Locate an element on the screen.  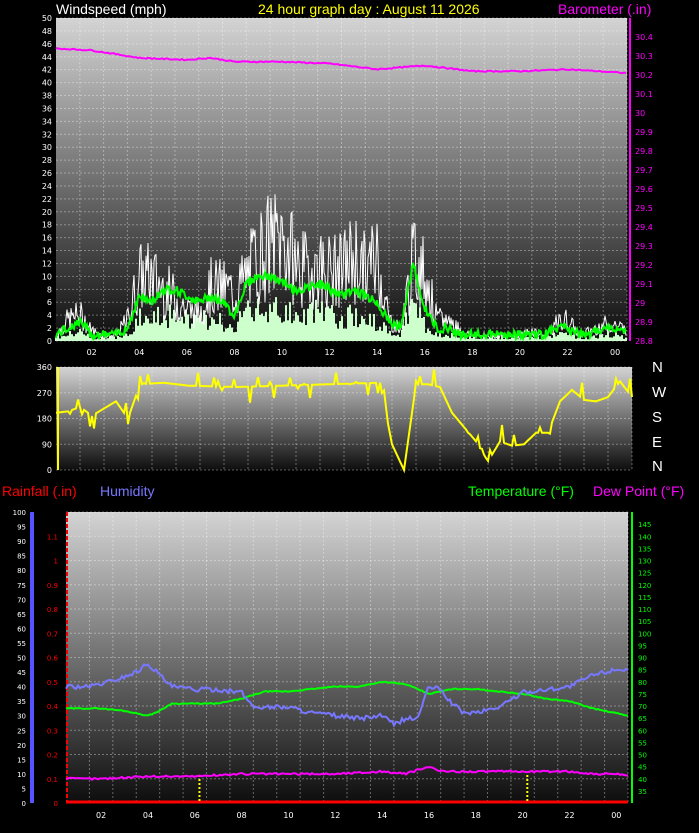
wind-y-tick-label: 16 is located at coordinates (47, 238).